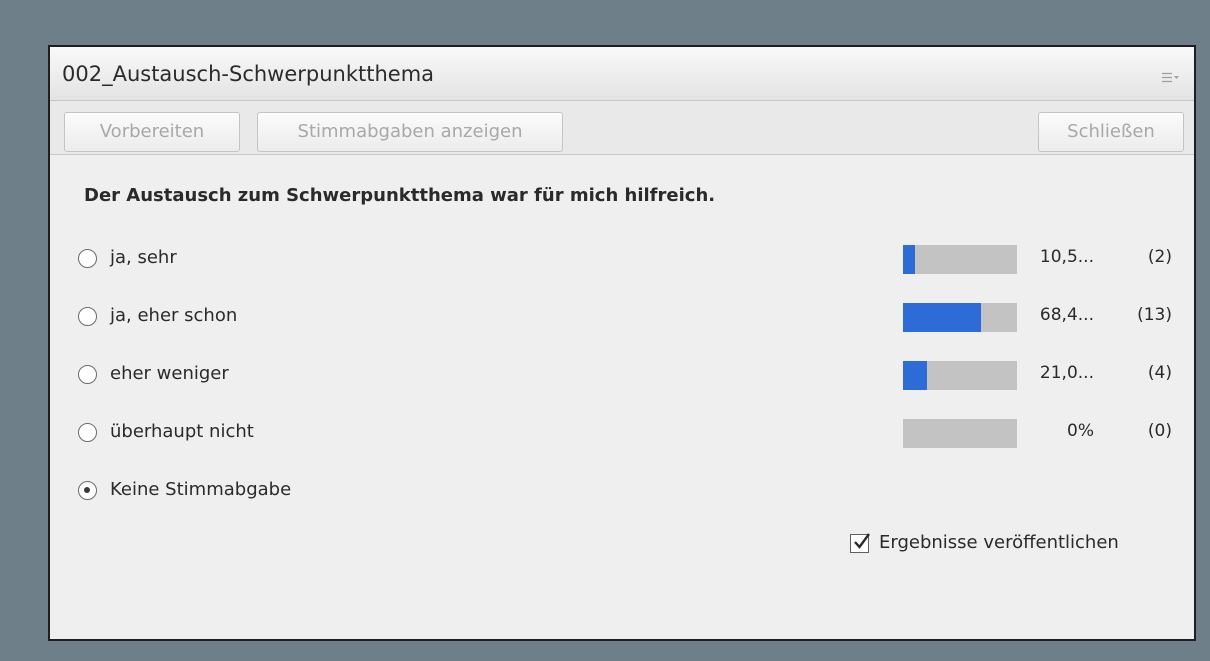 This screenshot has height=661, width=1210. What do you see at coordinates (87, 490) in the screenshot?
I see `radio-button-selected` at bounding box center [87, 490].